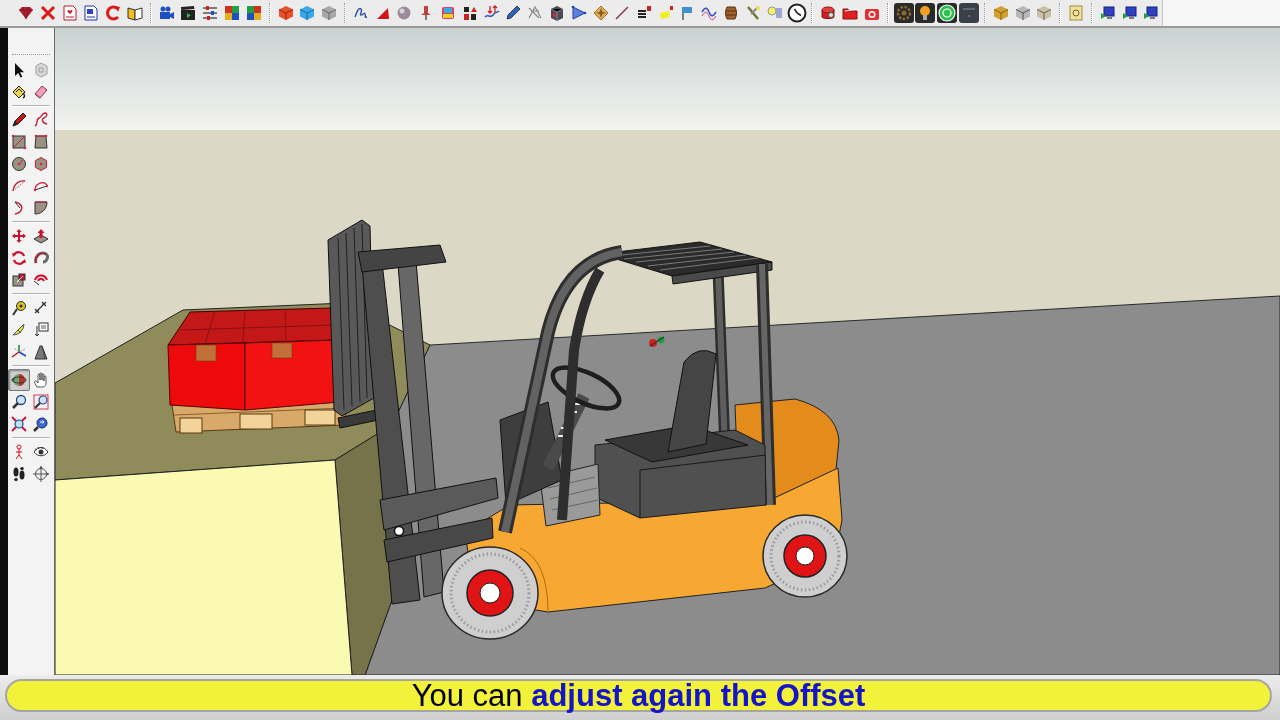 The image size is (1280, 720). Describe the element at coordinates (210, 13) in the screenshot. I see `sliders-icon` at that location.